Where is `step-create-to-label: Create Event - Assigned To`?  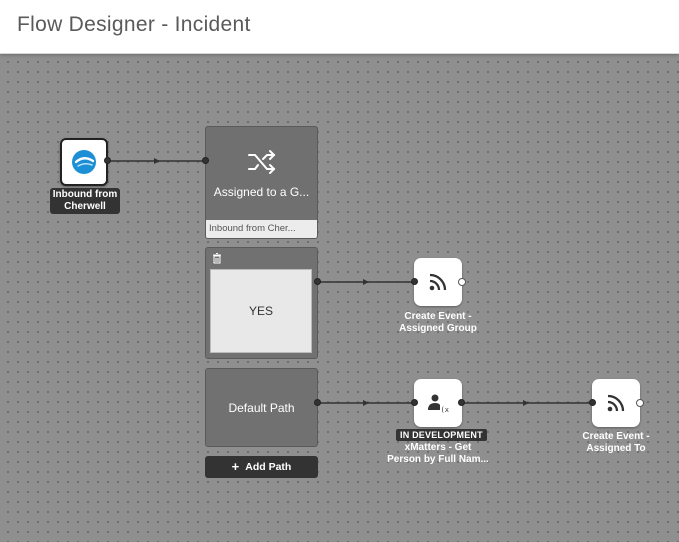 step-create-to-label: Create Event - Assigned To is located at coordinates (616, 443).